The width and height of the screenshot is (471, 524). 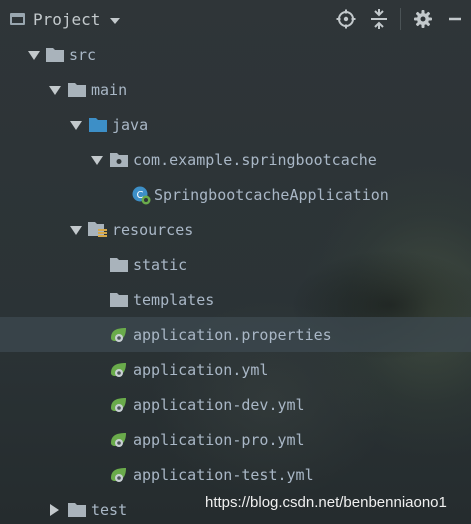 I want to click on tree-item-label: com.example.springbootcache, so click(x=255, y=159).